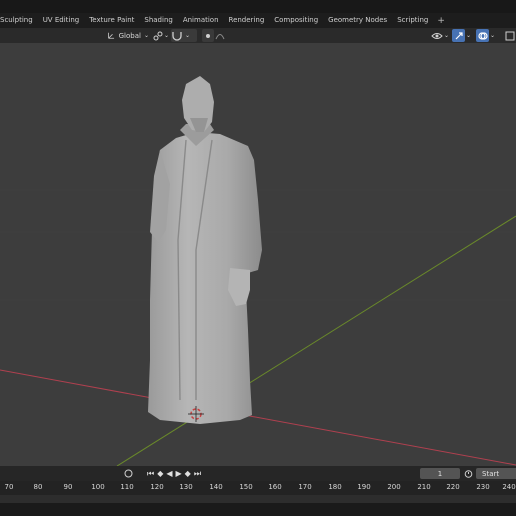  What do you see at coordinates (305, 487) in the screenshot?
I see `ruler-tick-label: 170` at bounding box center [305, 487].